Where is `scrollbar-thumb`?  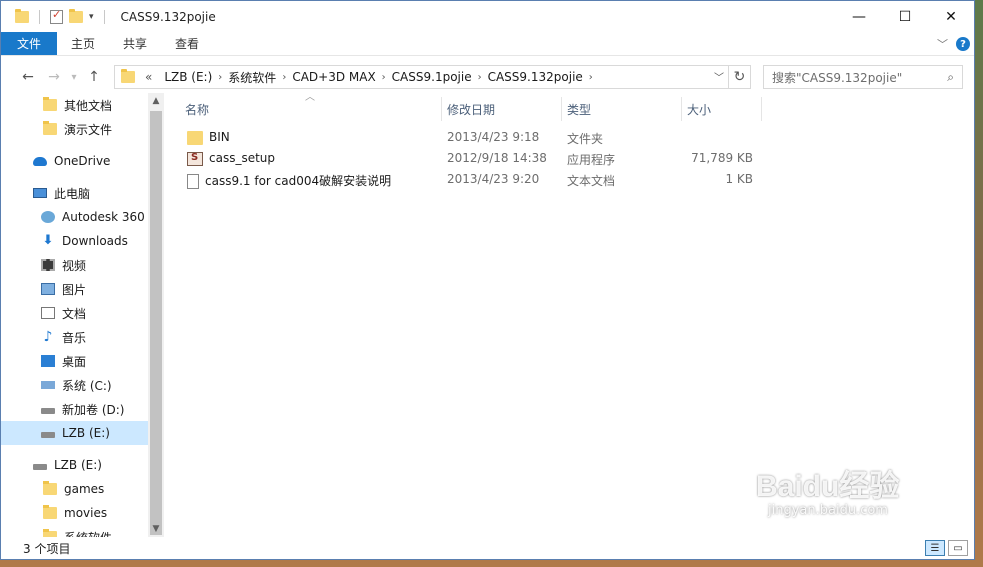 scrollbar-thumb is located at coordinates (156, 323).